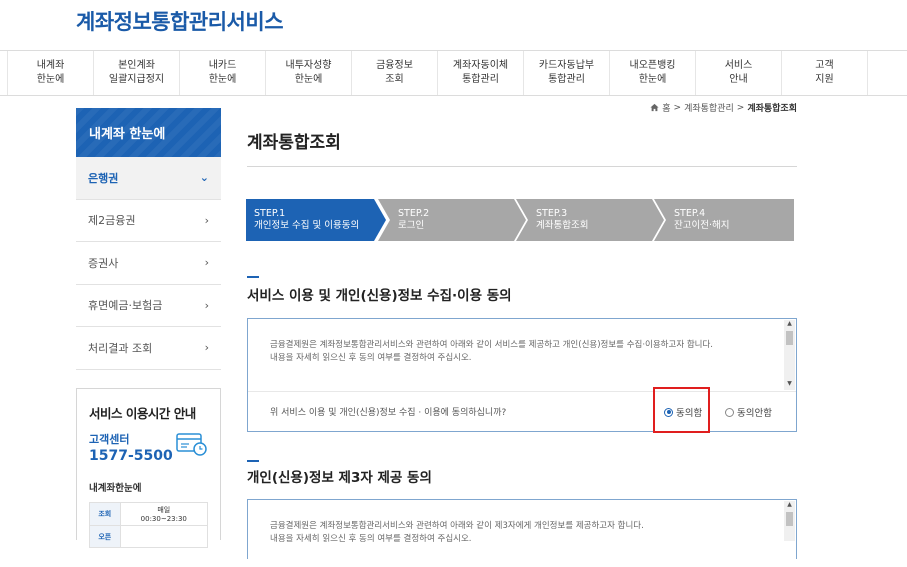 Image resolution: width=907 pixels, height=567 pixels. I want to click on sidebar-item-label: 처리결과 조회, so click(120, 348).